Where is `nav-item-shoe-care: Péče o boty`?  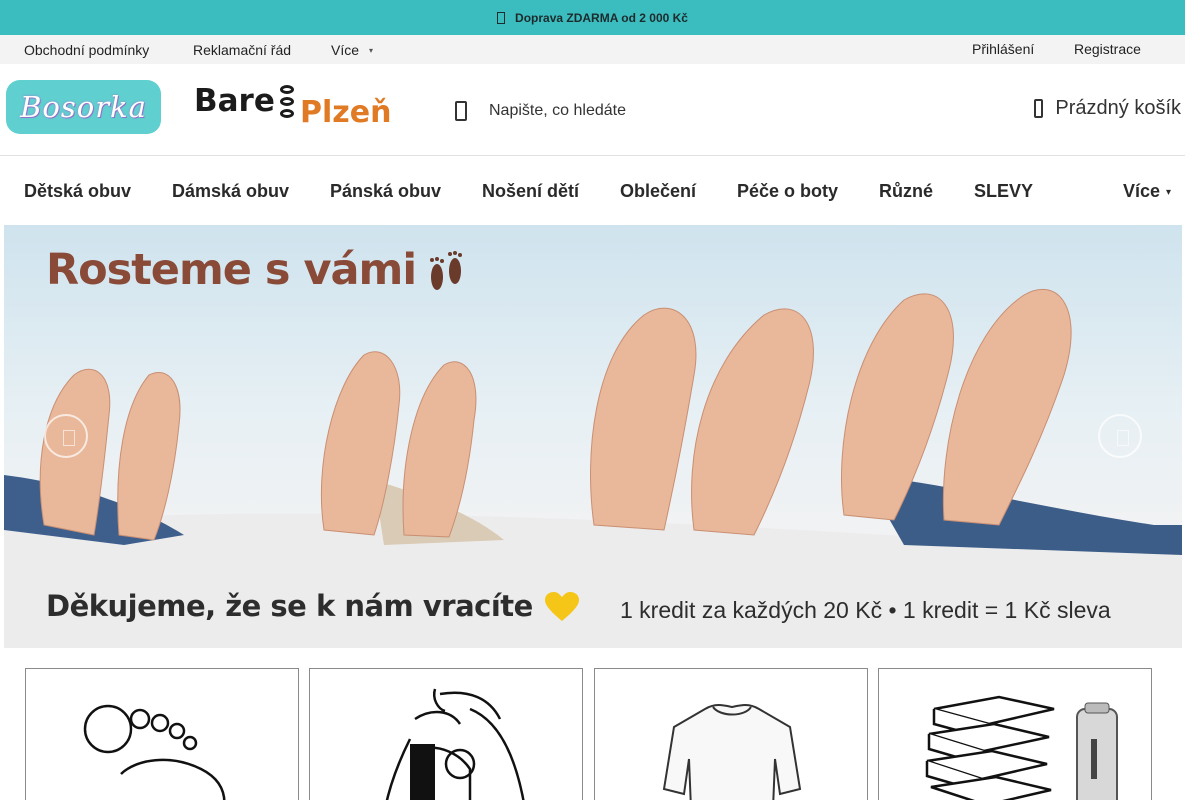
nav-item-shoe-care: Péče o boty is located at coordinates (787, 191).